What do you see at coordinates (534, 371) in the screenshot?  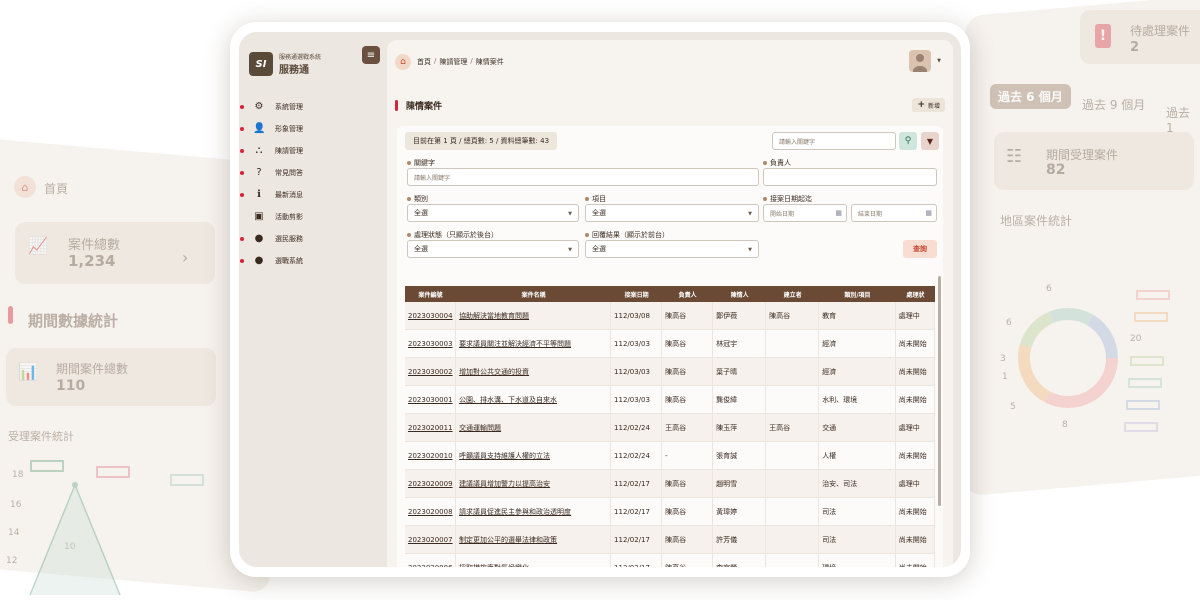 I see `case-name-link: 增加對公共交通的投資` at bounding box center [534, 371].